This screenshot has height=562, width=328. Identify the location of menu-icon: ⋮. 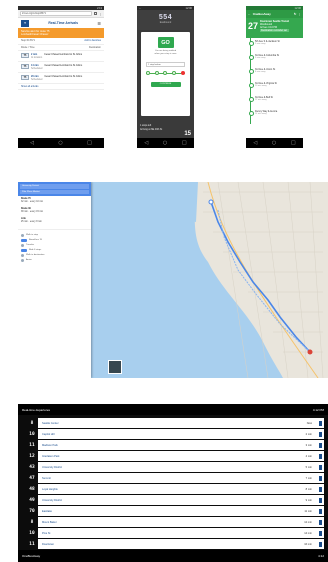
(100, 14).